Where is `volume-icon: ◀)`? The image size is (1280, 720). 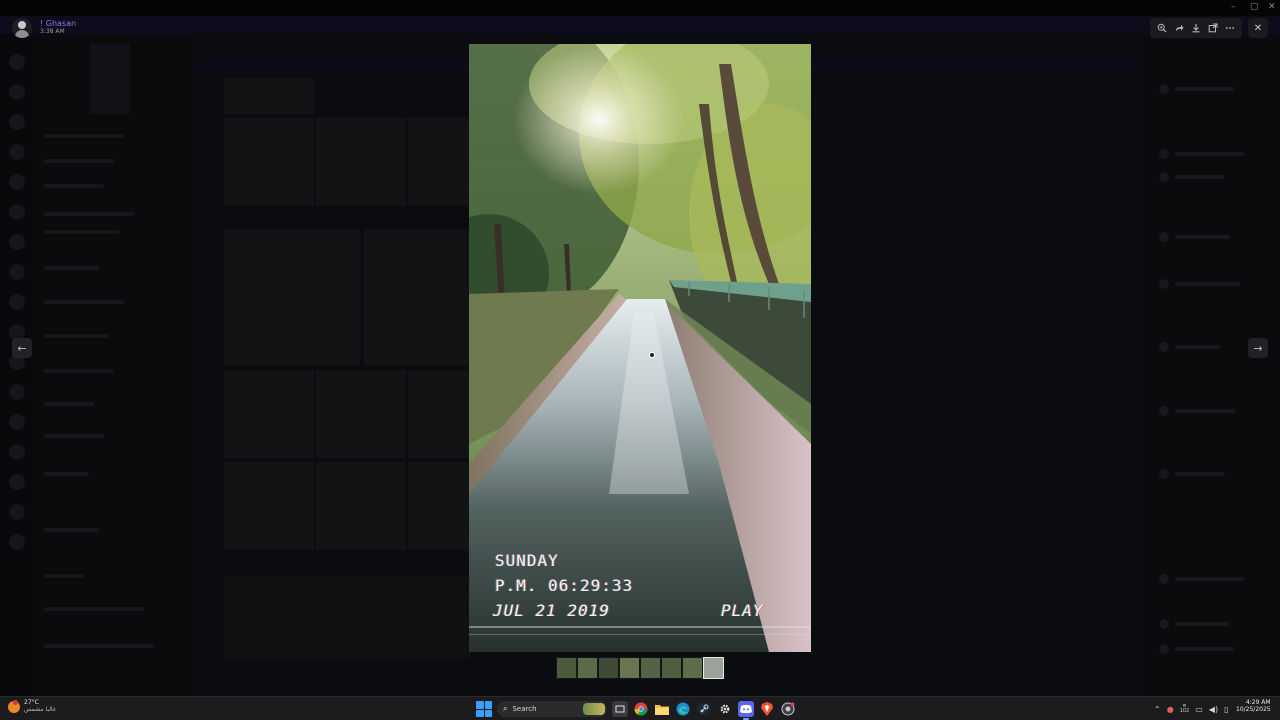
volume-icon: ◀) is located at coordinates (1213, 709).